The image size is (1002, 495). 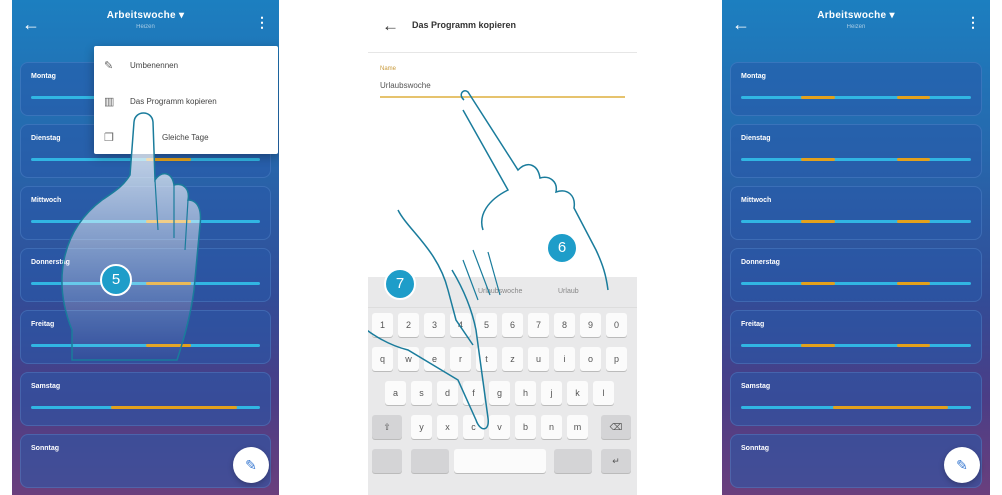 What do you see at coordinates (962, 465) in the screenshot?
I see `edit-fab-pencil-icon: ✎` at bounding box center [962, 465].